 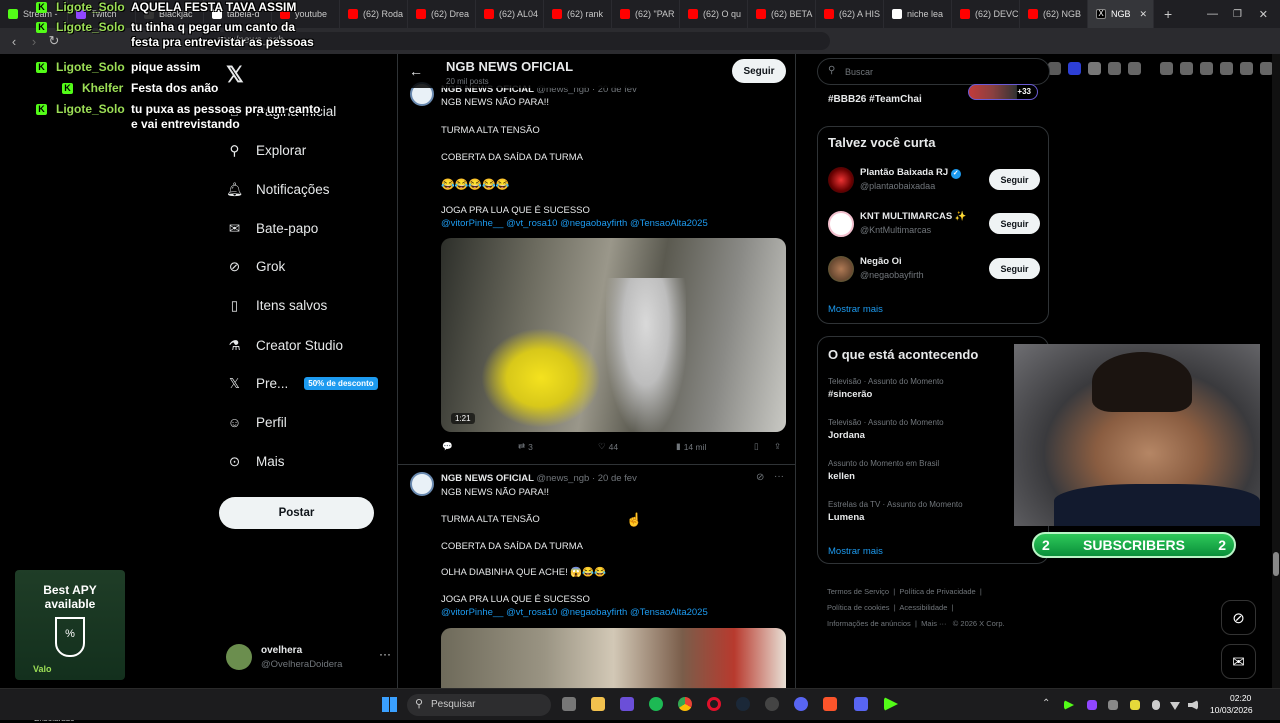 I want to click on restore-icon: ❐, so click(x=1237, y=14).